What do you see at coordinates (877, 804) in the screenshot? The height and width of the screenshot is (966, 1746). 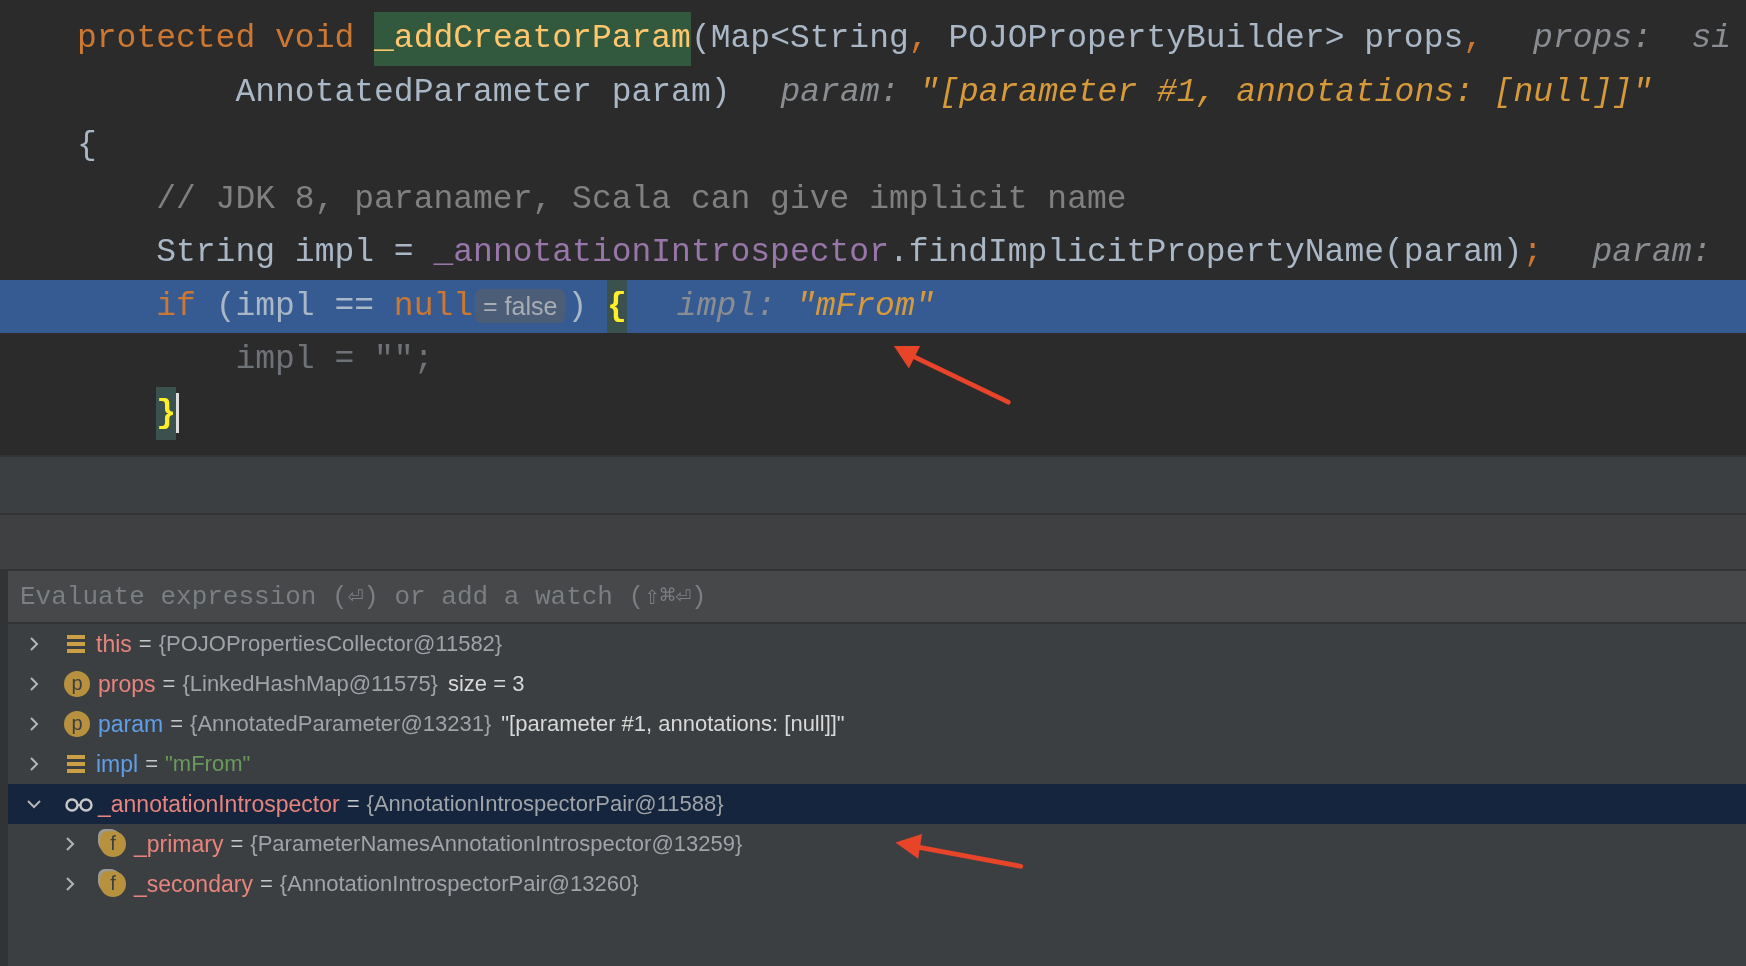 I see `variable-row: _annotationIntrospector = {AnnotationIntrospectorPair@11588}` at bounding box center [877, 804].